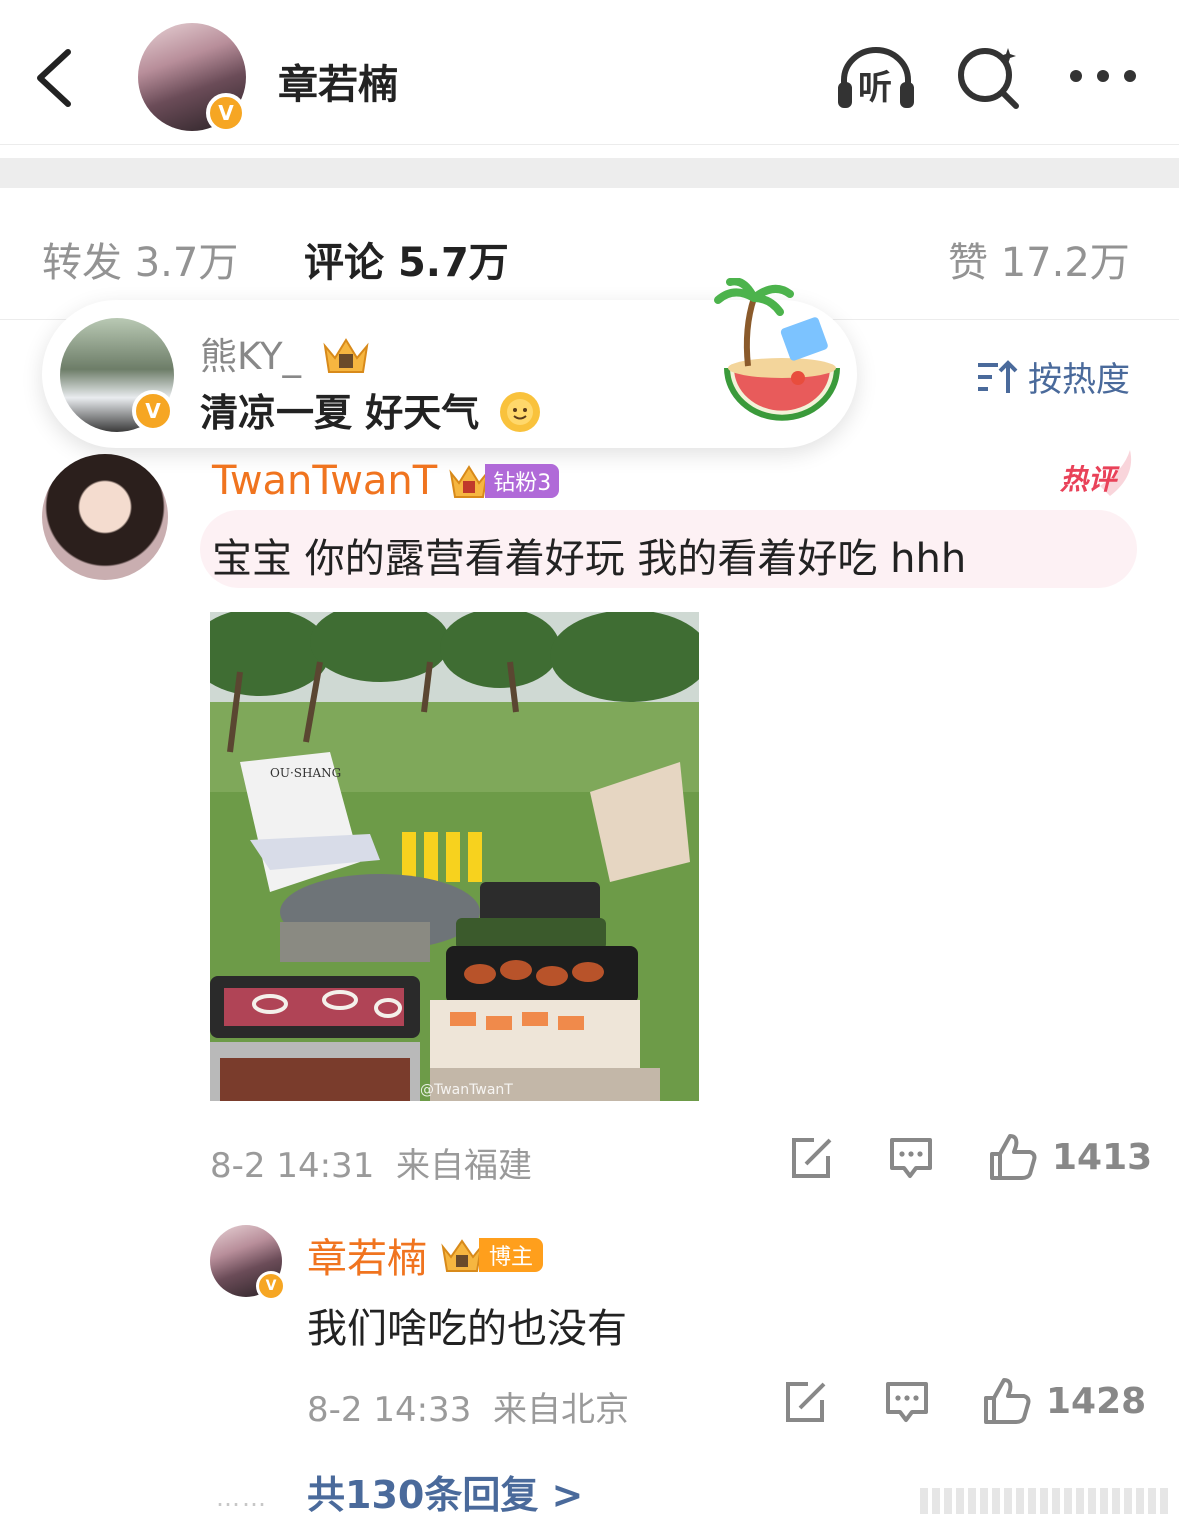 The image size is (1179, 1532). What do you see at coordinates (911, 1159) in the screenshot?
I see `reply-icon` at bounding box center [911, 1159].